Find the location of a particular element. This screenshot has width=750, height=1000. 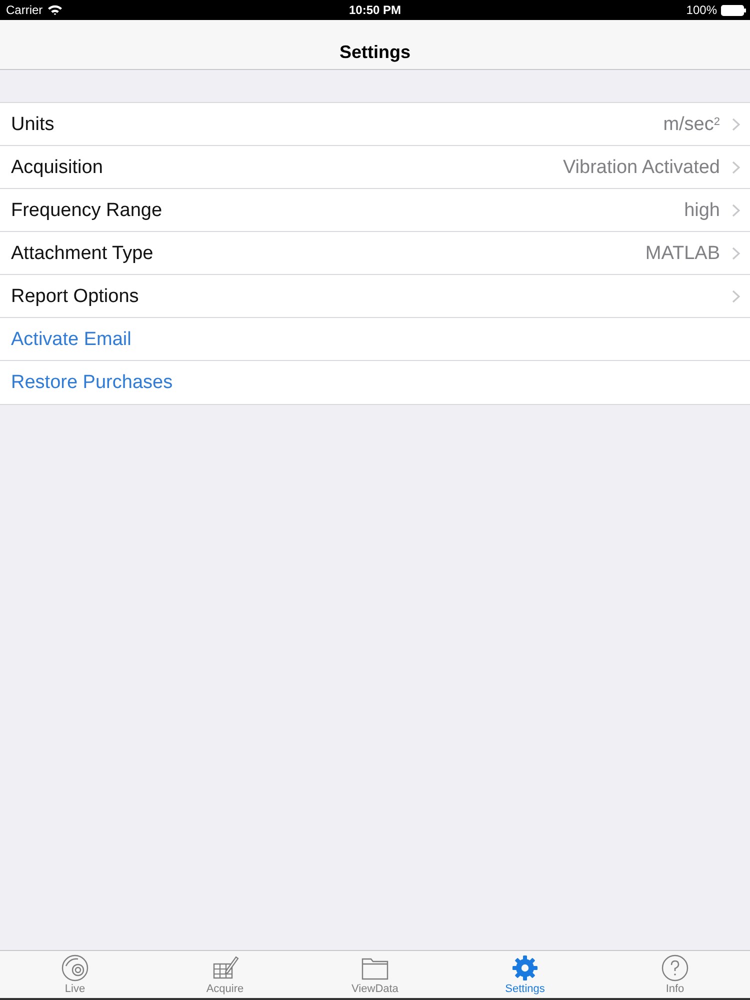

action-label: Activate Email is located at coordinates (71, 339).